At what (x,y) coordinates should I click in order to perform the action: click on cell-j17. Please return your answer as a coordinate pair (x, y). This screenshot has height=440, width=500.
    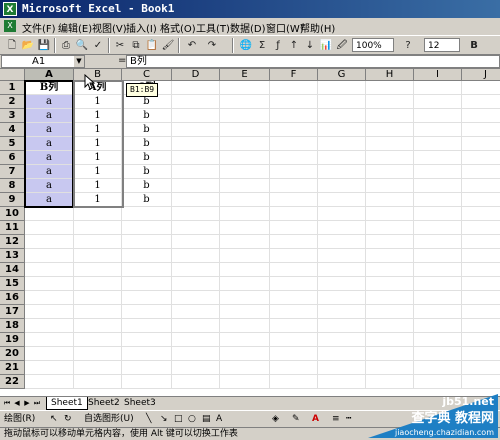
    Looking at the image, I should click on (481, 312).